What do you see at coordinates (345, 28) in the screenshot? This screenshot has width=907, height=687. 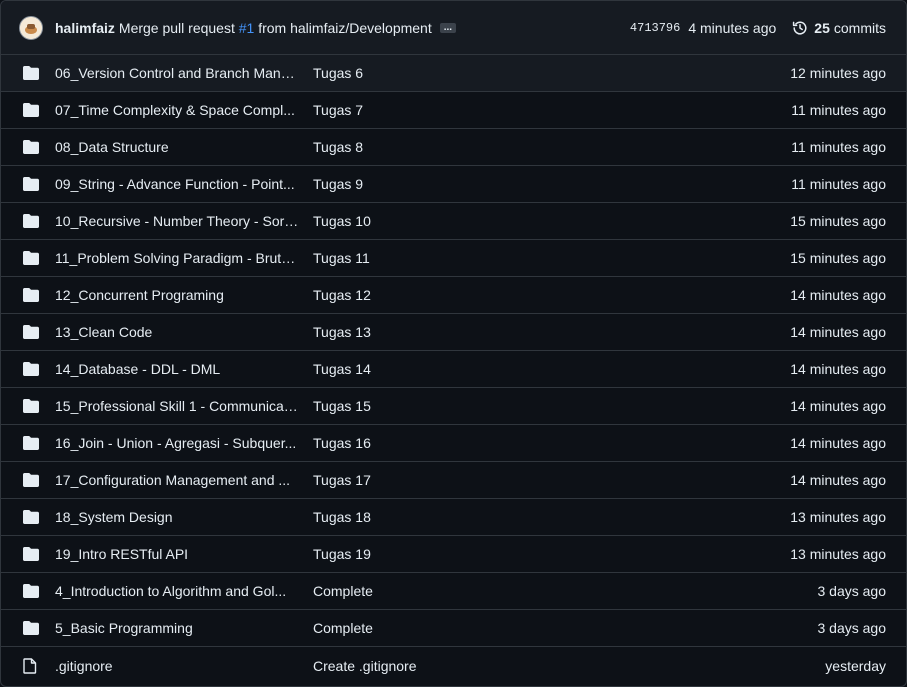 I see `commit-message-suffix: from halimfaiz/Development` at bounding box center [345, 28].